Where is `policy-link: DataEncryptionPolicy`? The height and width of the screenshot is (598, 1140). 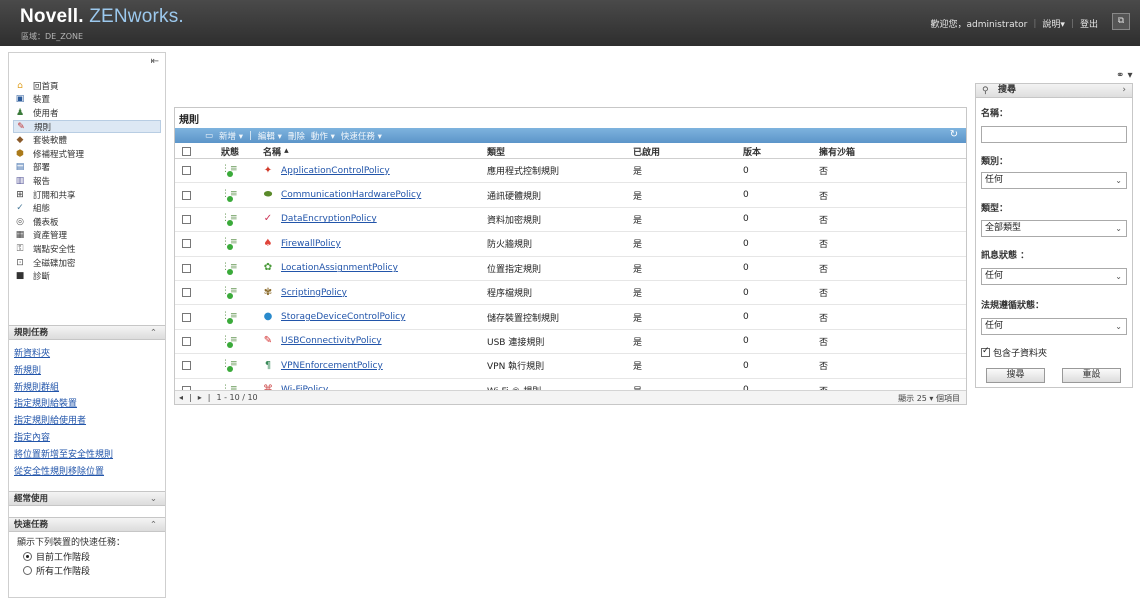 policy-link: DataEncryptionPolicy is located at coordinates (329, 219).